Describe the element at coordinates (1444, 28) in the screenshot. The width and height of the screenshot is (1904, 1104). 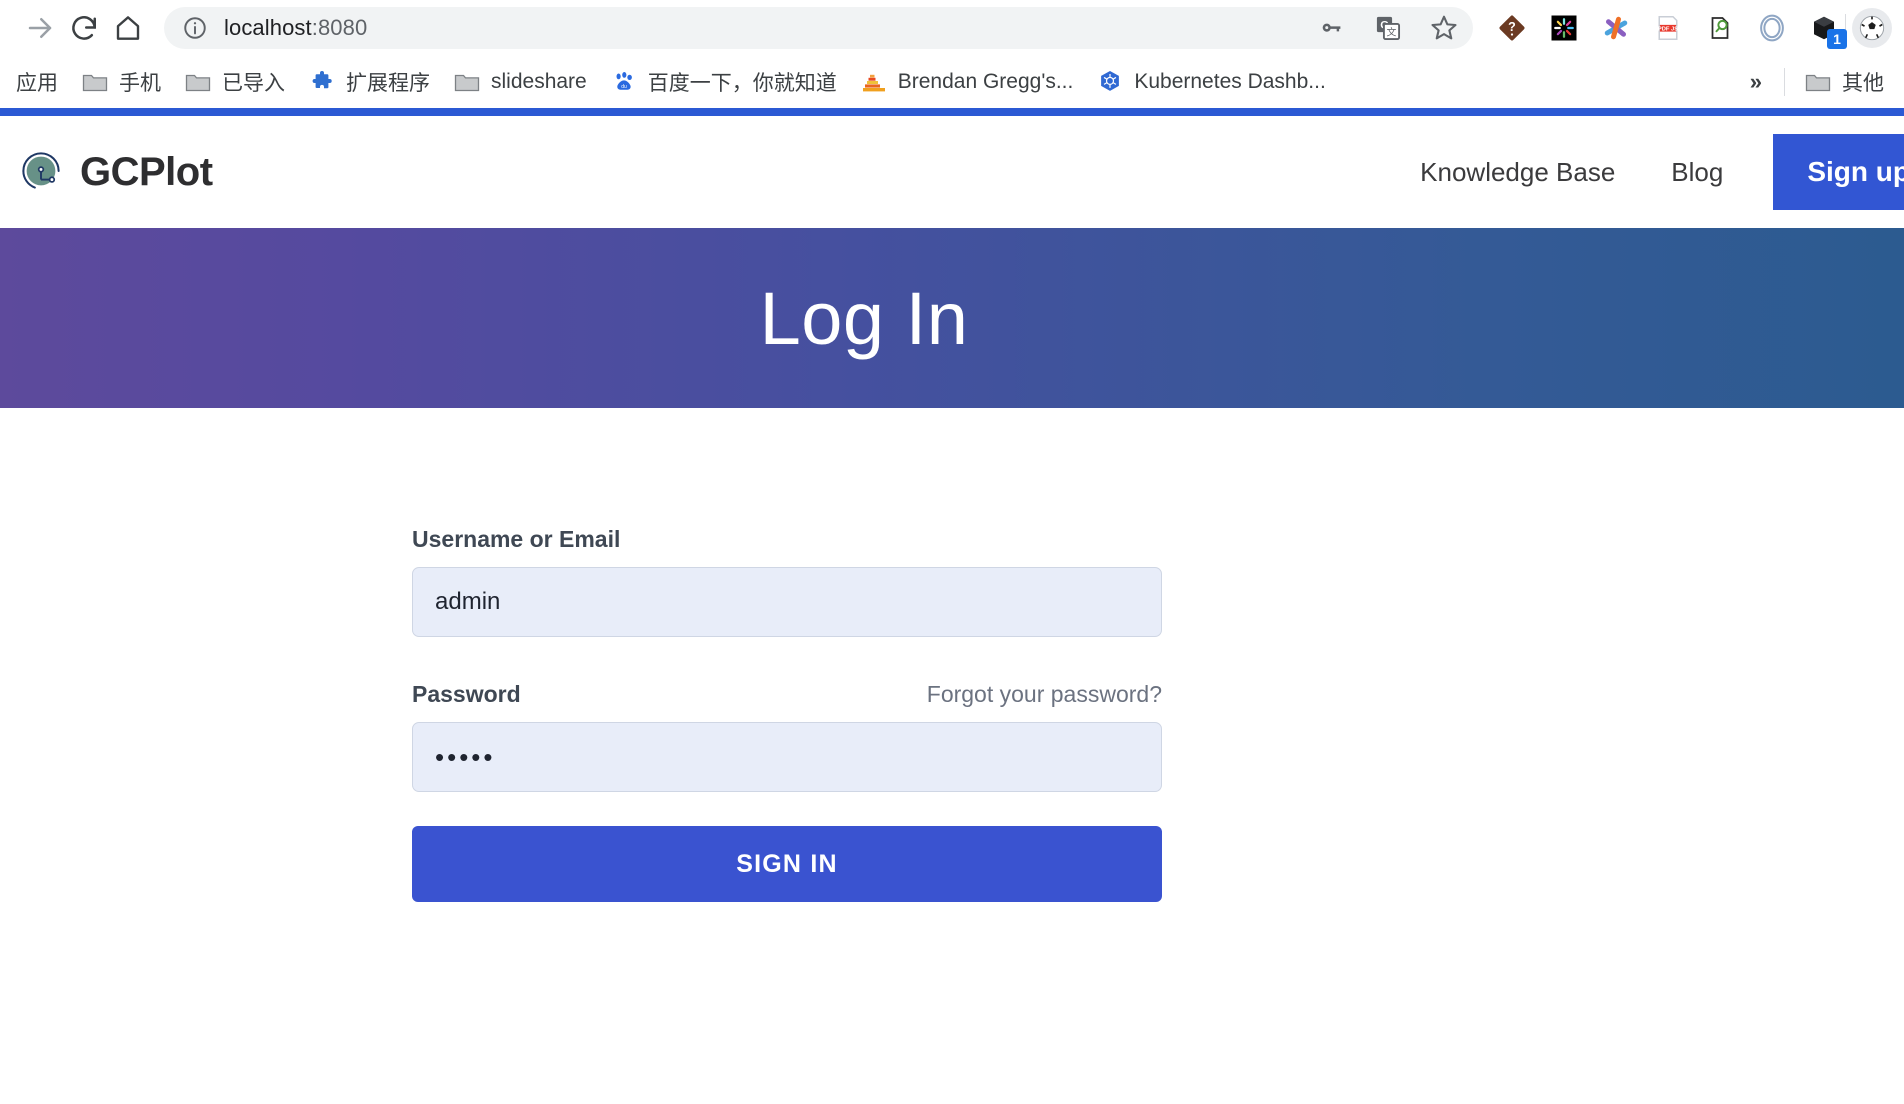
I see `star-icon` at that location.